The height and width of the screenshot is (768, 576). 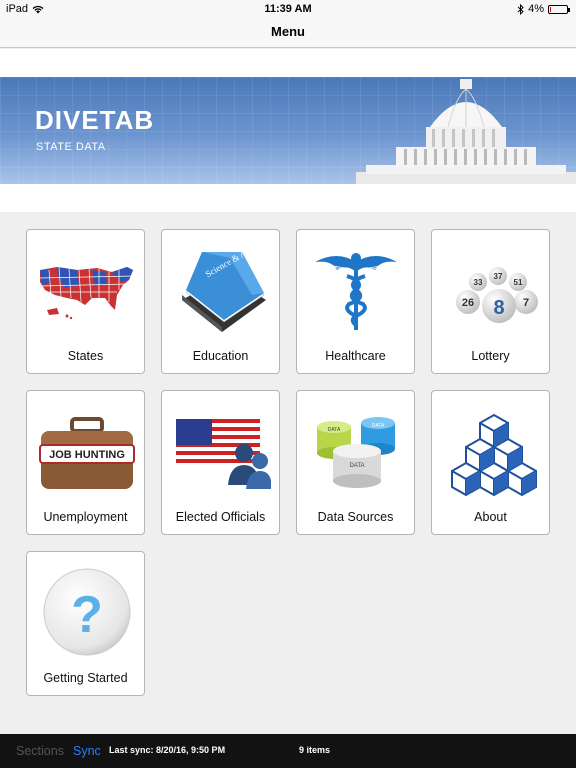 What do you see at coordinates (87, 751) in the screenshot?
I see `sync-button: Sync` at bounding box center [87, 751].